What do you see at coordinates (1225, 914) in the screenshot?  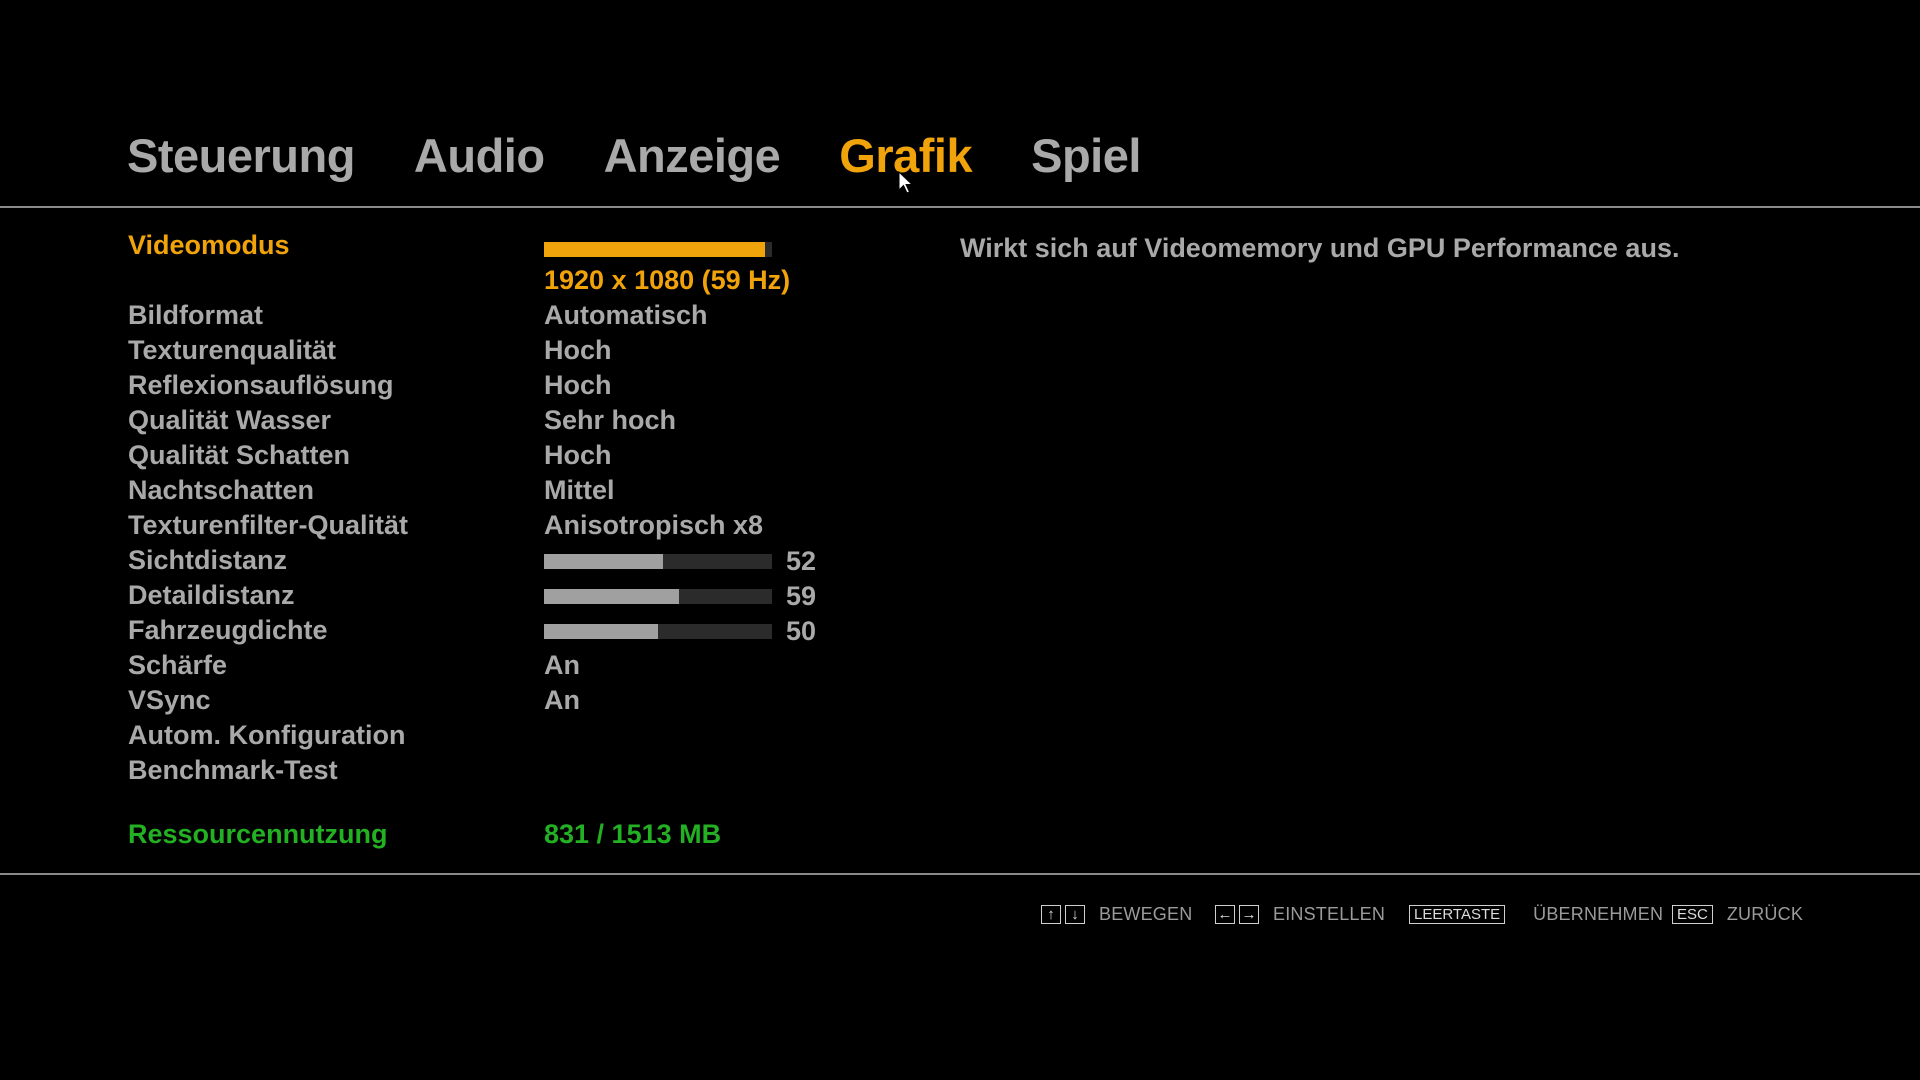 I see `arrow-left-key-icon: ←` at bounding box center [1225, 914].